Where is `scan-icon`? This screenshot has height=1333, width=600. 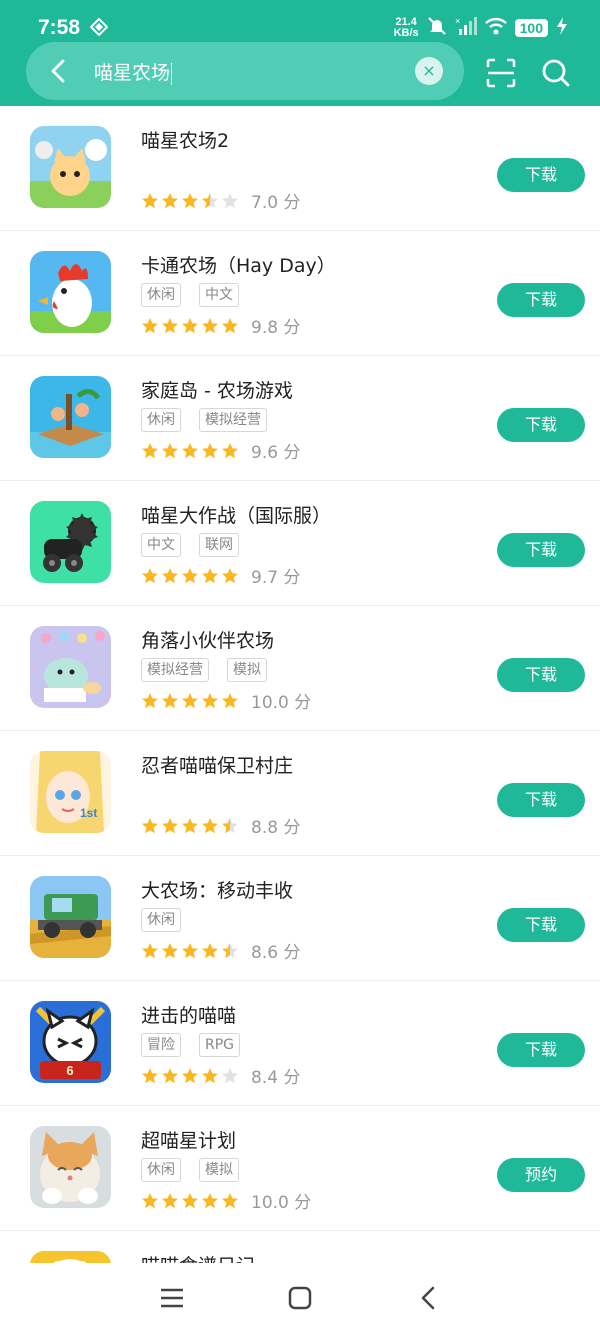
scan-icon is located at coordinates (501, 73).